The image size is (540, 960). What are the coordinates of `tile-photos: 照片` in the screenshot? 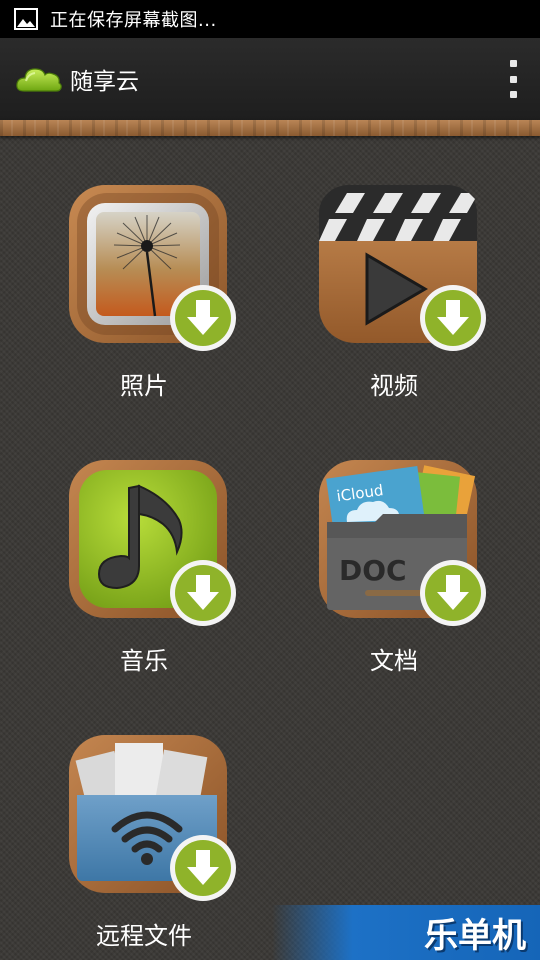 It's located at (142, 298).